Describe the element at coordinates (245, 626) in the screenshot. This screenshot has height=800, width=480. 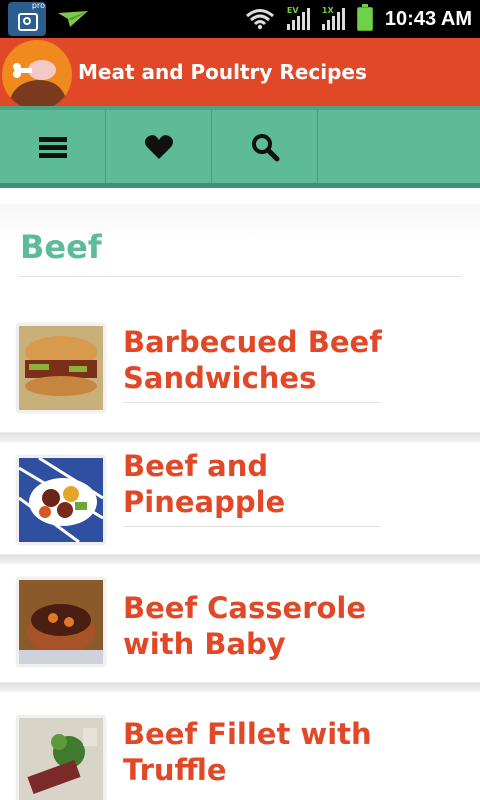
I see `recipe-title: Beef Casserole with Baby` at that location.